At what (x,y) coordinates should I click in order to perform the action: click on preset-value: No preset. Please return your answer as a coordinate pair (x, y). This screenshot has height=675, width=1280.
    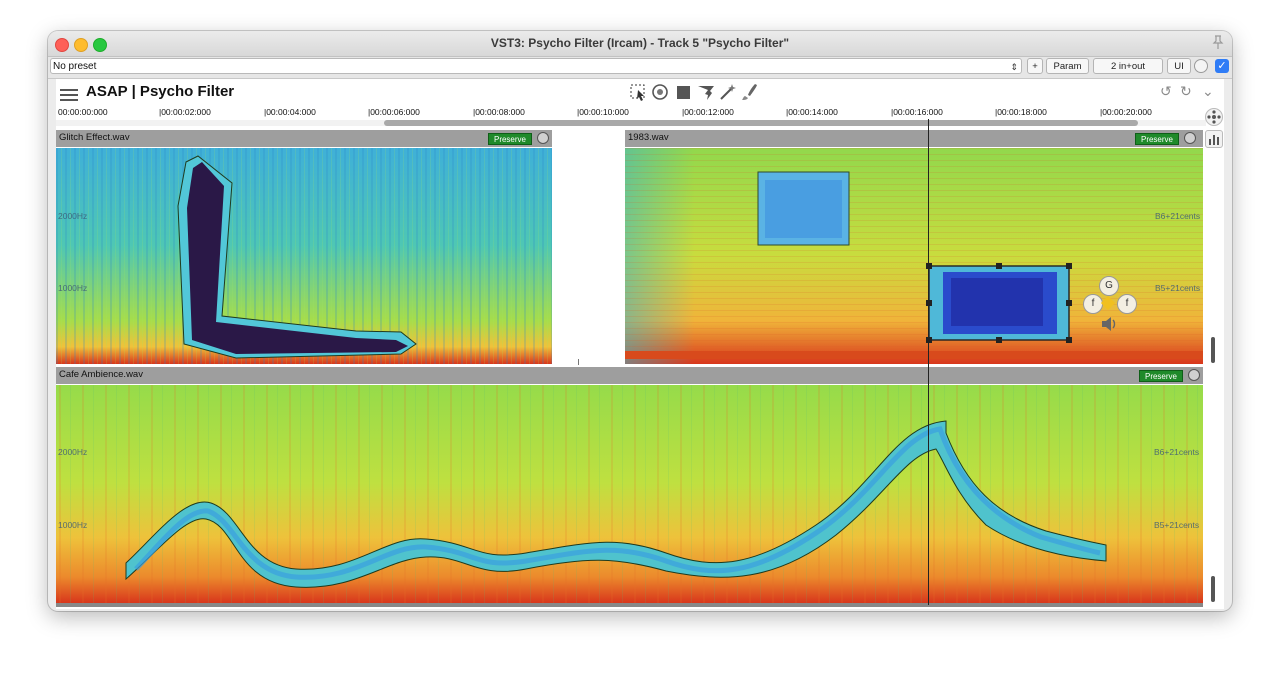
    Looking at the image, I should click on (75, 66).